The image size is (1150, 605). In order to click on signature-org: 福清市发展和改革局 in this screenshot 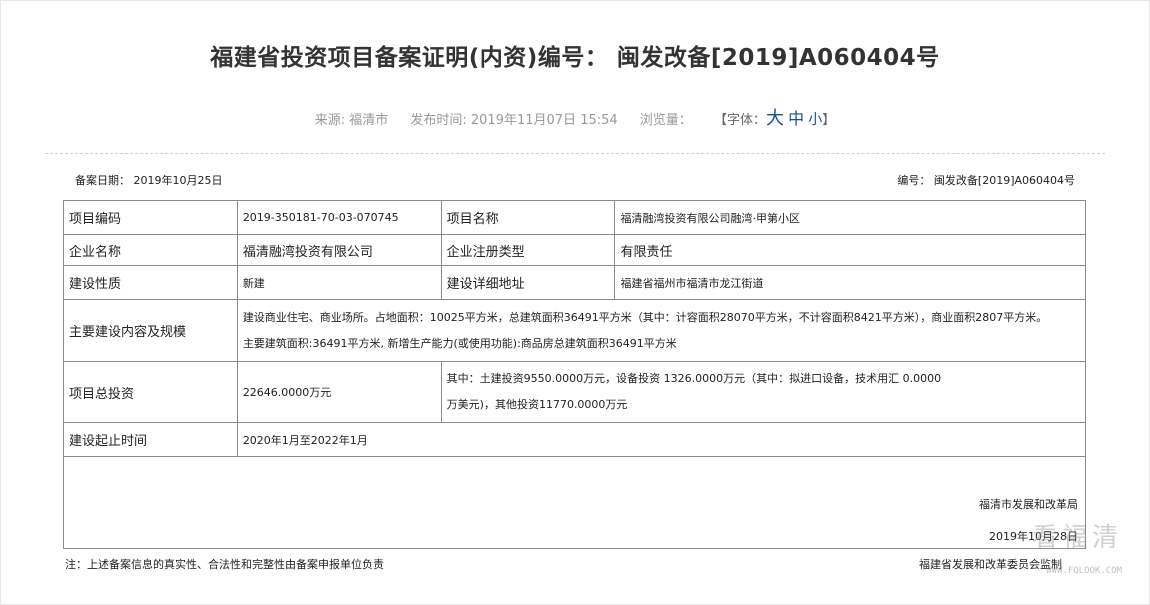, I will do `click(1028, 504)`.